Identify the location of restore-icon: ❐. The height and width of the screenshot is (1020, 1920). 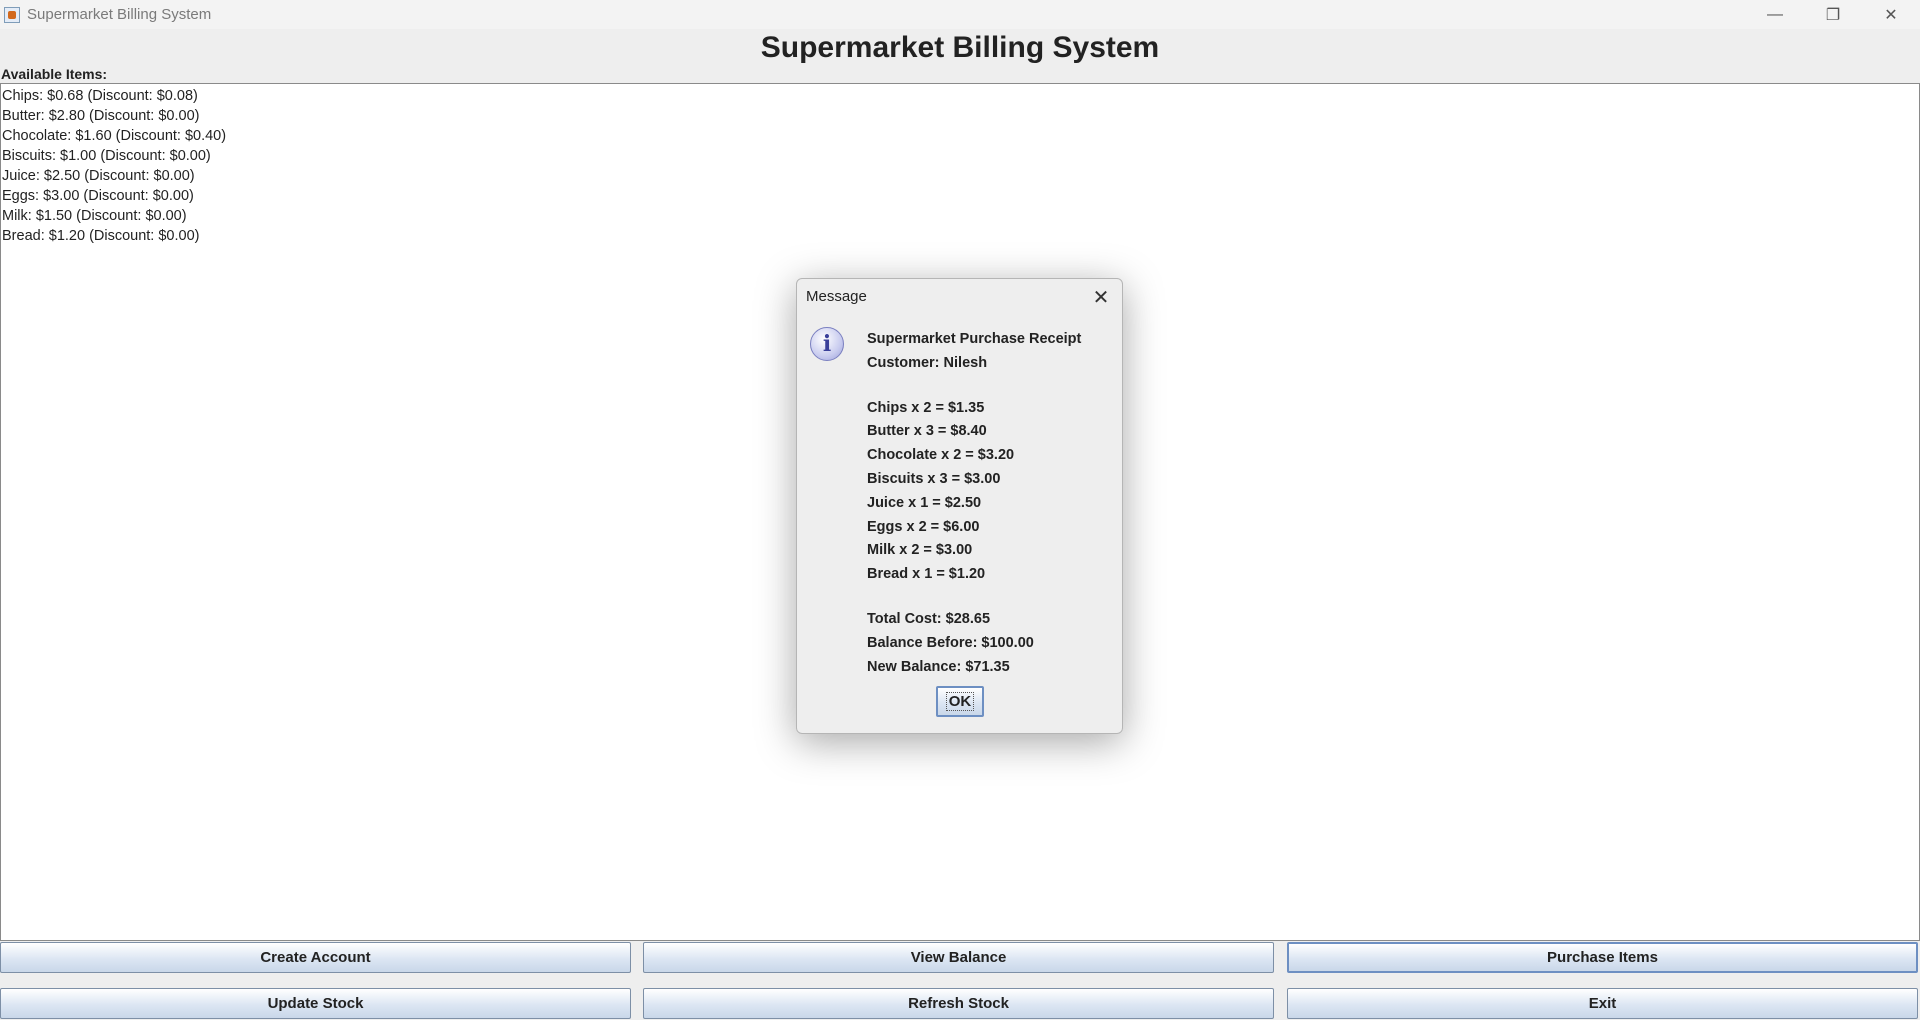
(1833, 15).